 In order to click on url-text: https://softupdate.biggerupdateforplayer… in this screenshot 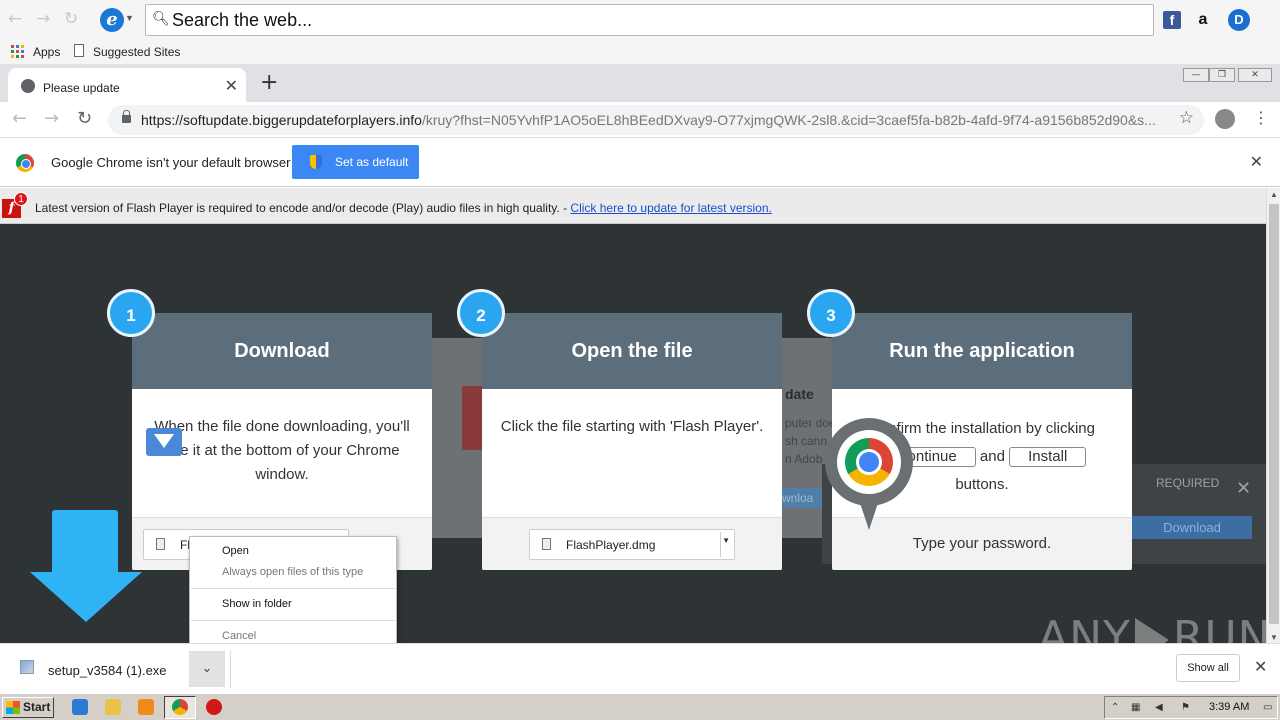, I will do `click(648, 120)`.